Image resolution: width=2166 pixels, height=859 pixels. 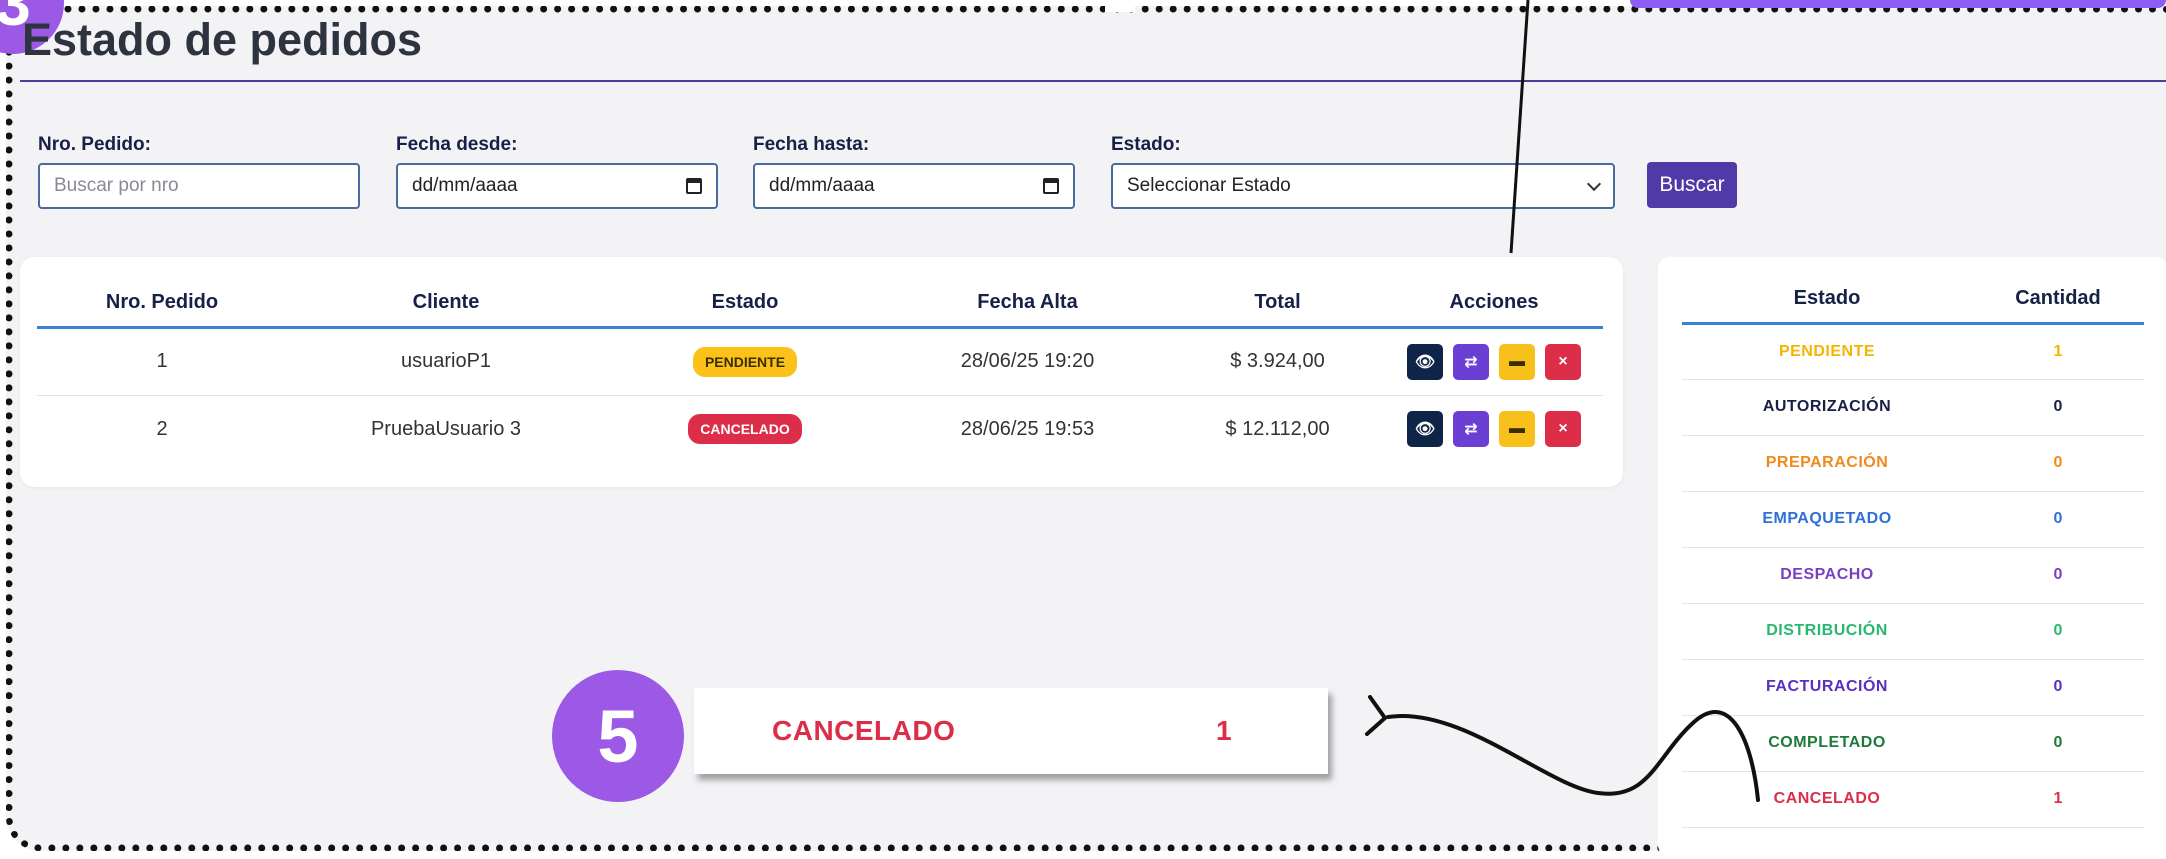 What do you see at coordinates (1827, 351) in the screenshot?
I see `summary-estado: PENDIENTE` at bounding box center [1827, 351].